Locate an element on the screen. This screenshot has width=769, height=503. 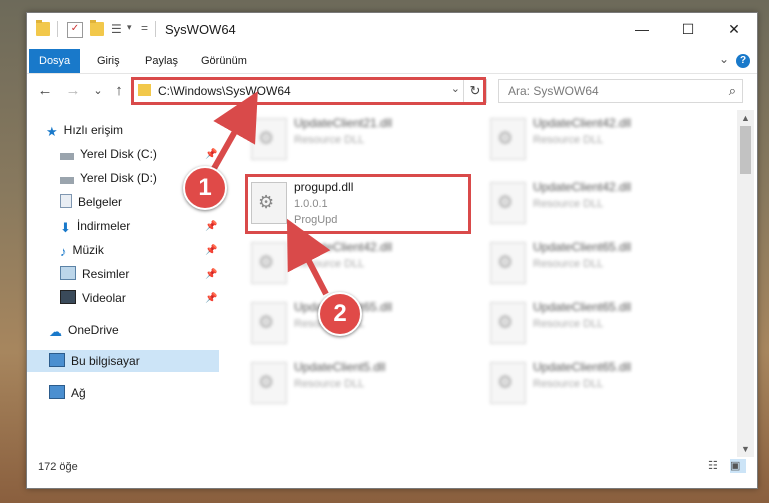
annotation-arrows is located at coordinates (270, 193).